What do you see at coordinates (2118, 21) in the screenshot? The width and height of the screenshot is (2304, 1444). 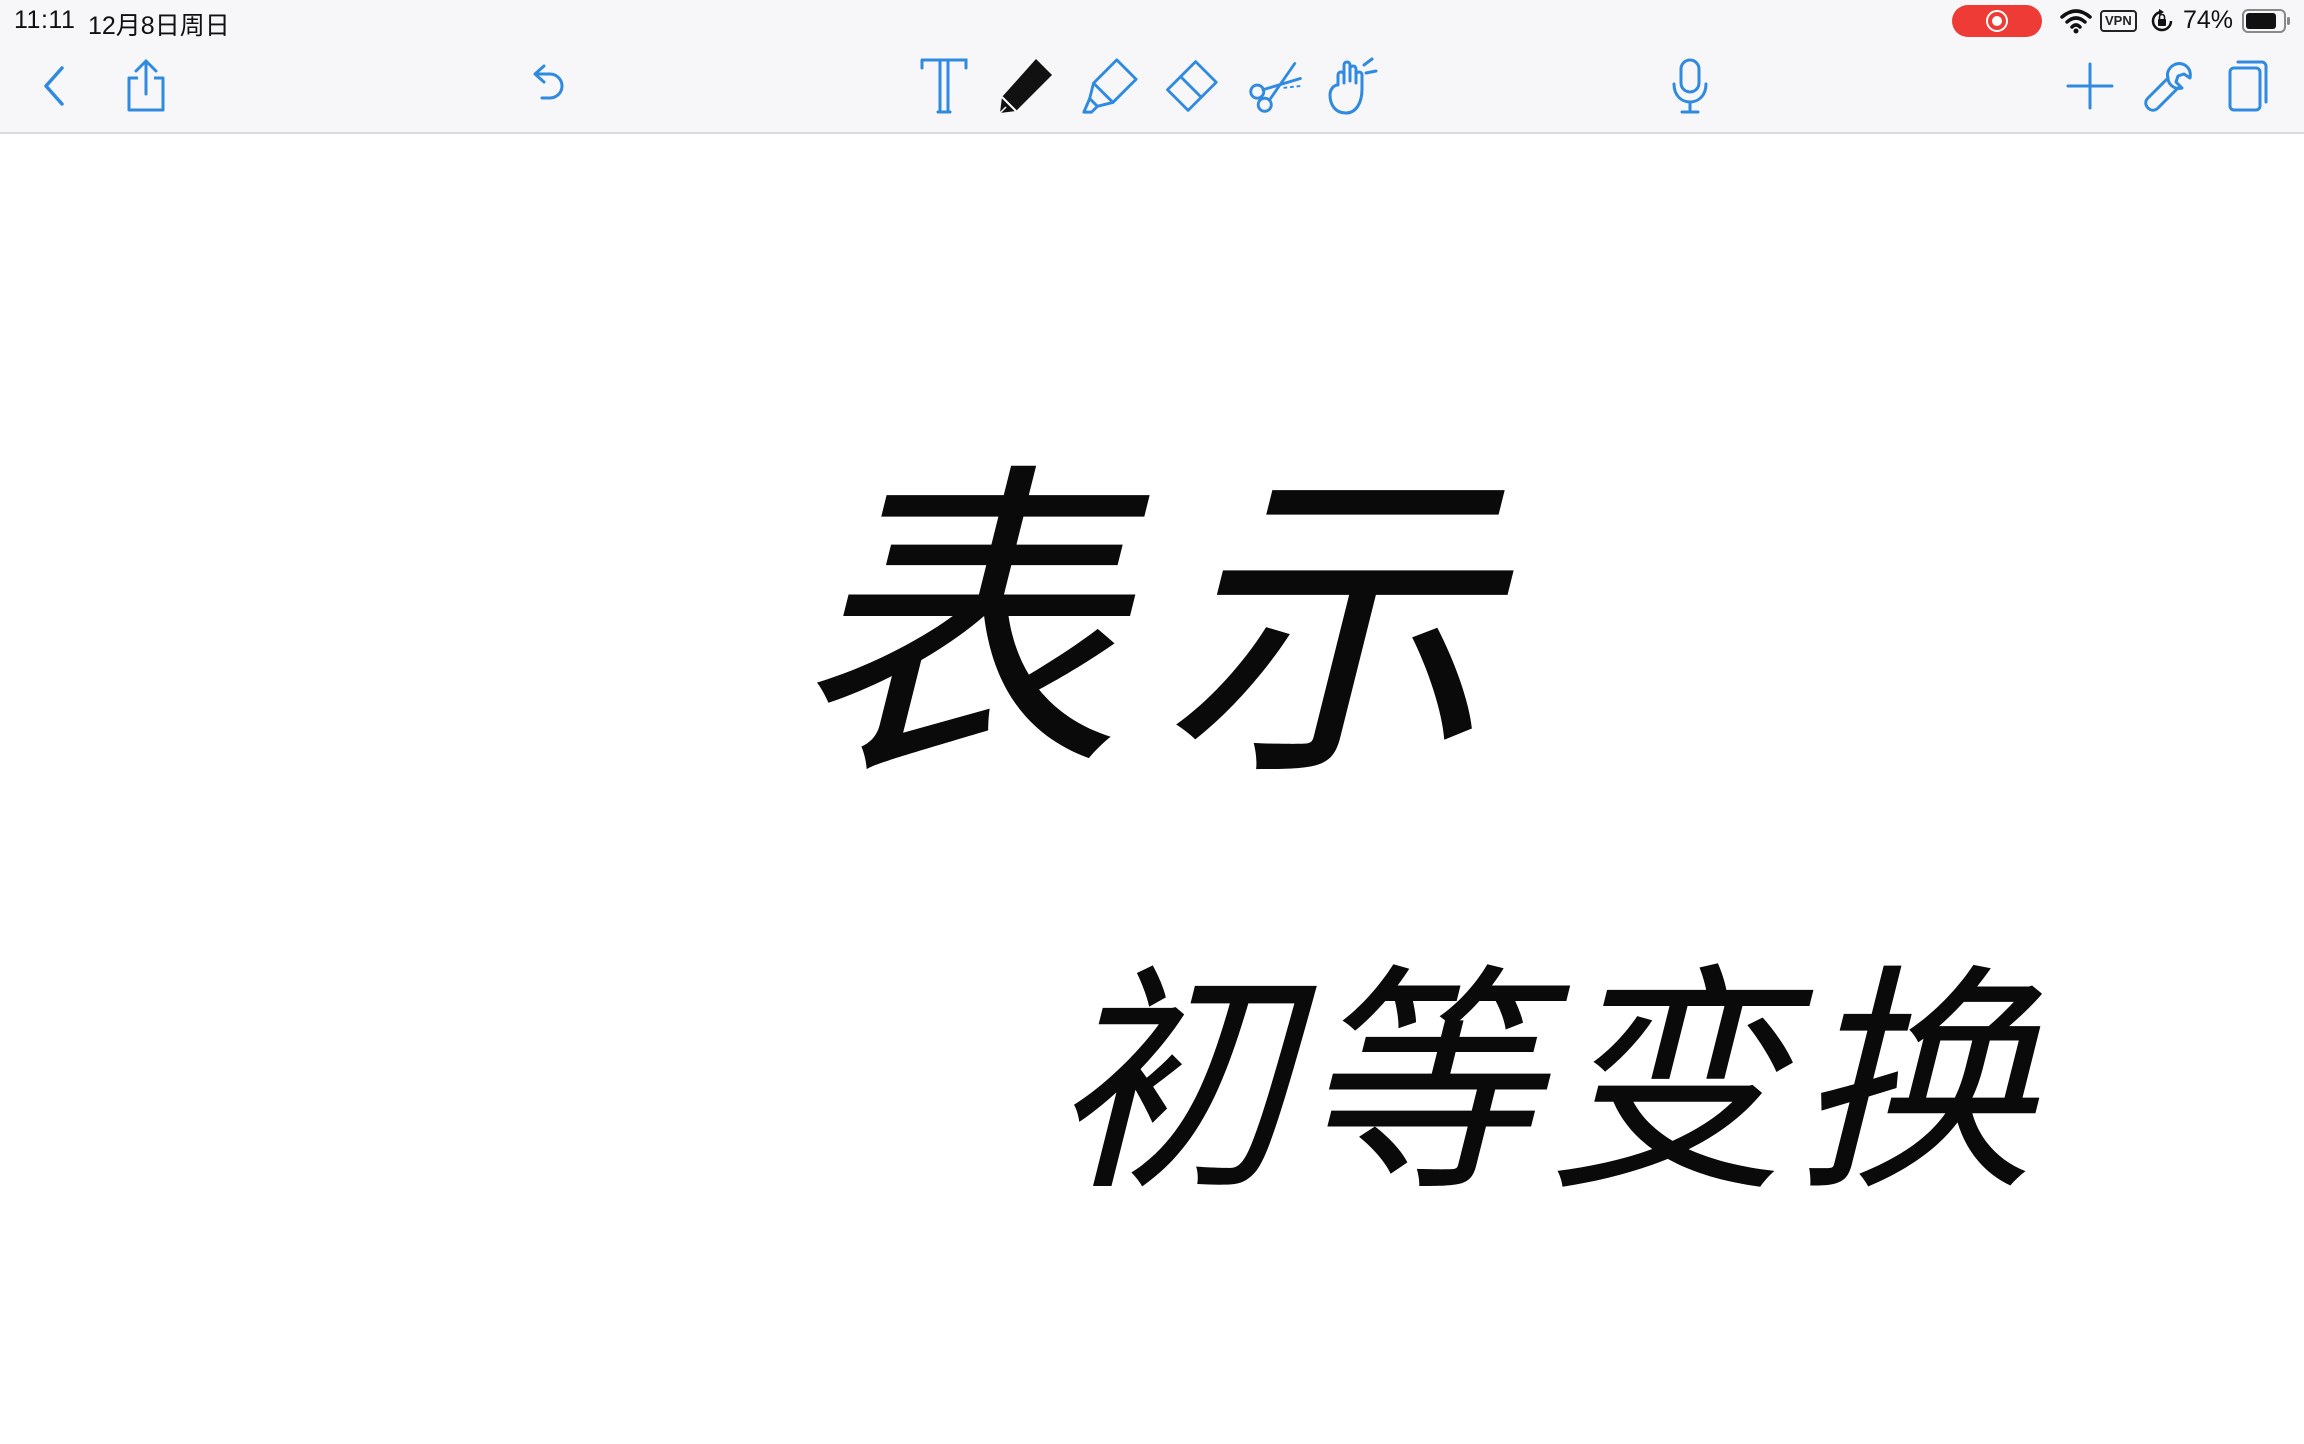 I see `vpn-badge: VPN` at bounding box center [2118, 21].